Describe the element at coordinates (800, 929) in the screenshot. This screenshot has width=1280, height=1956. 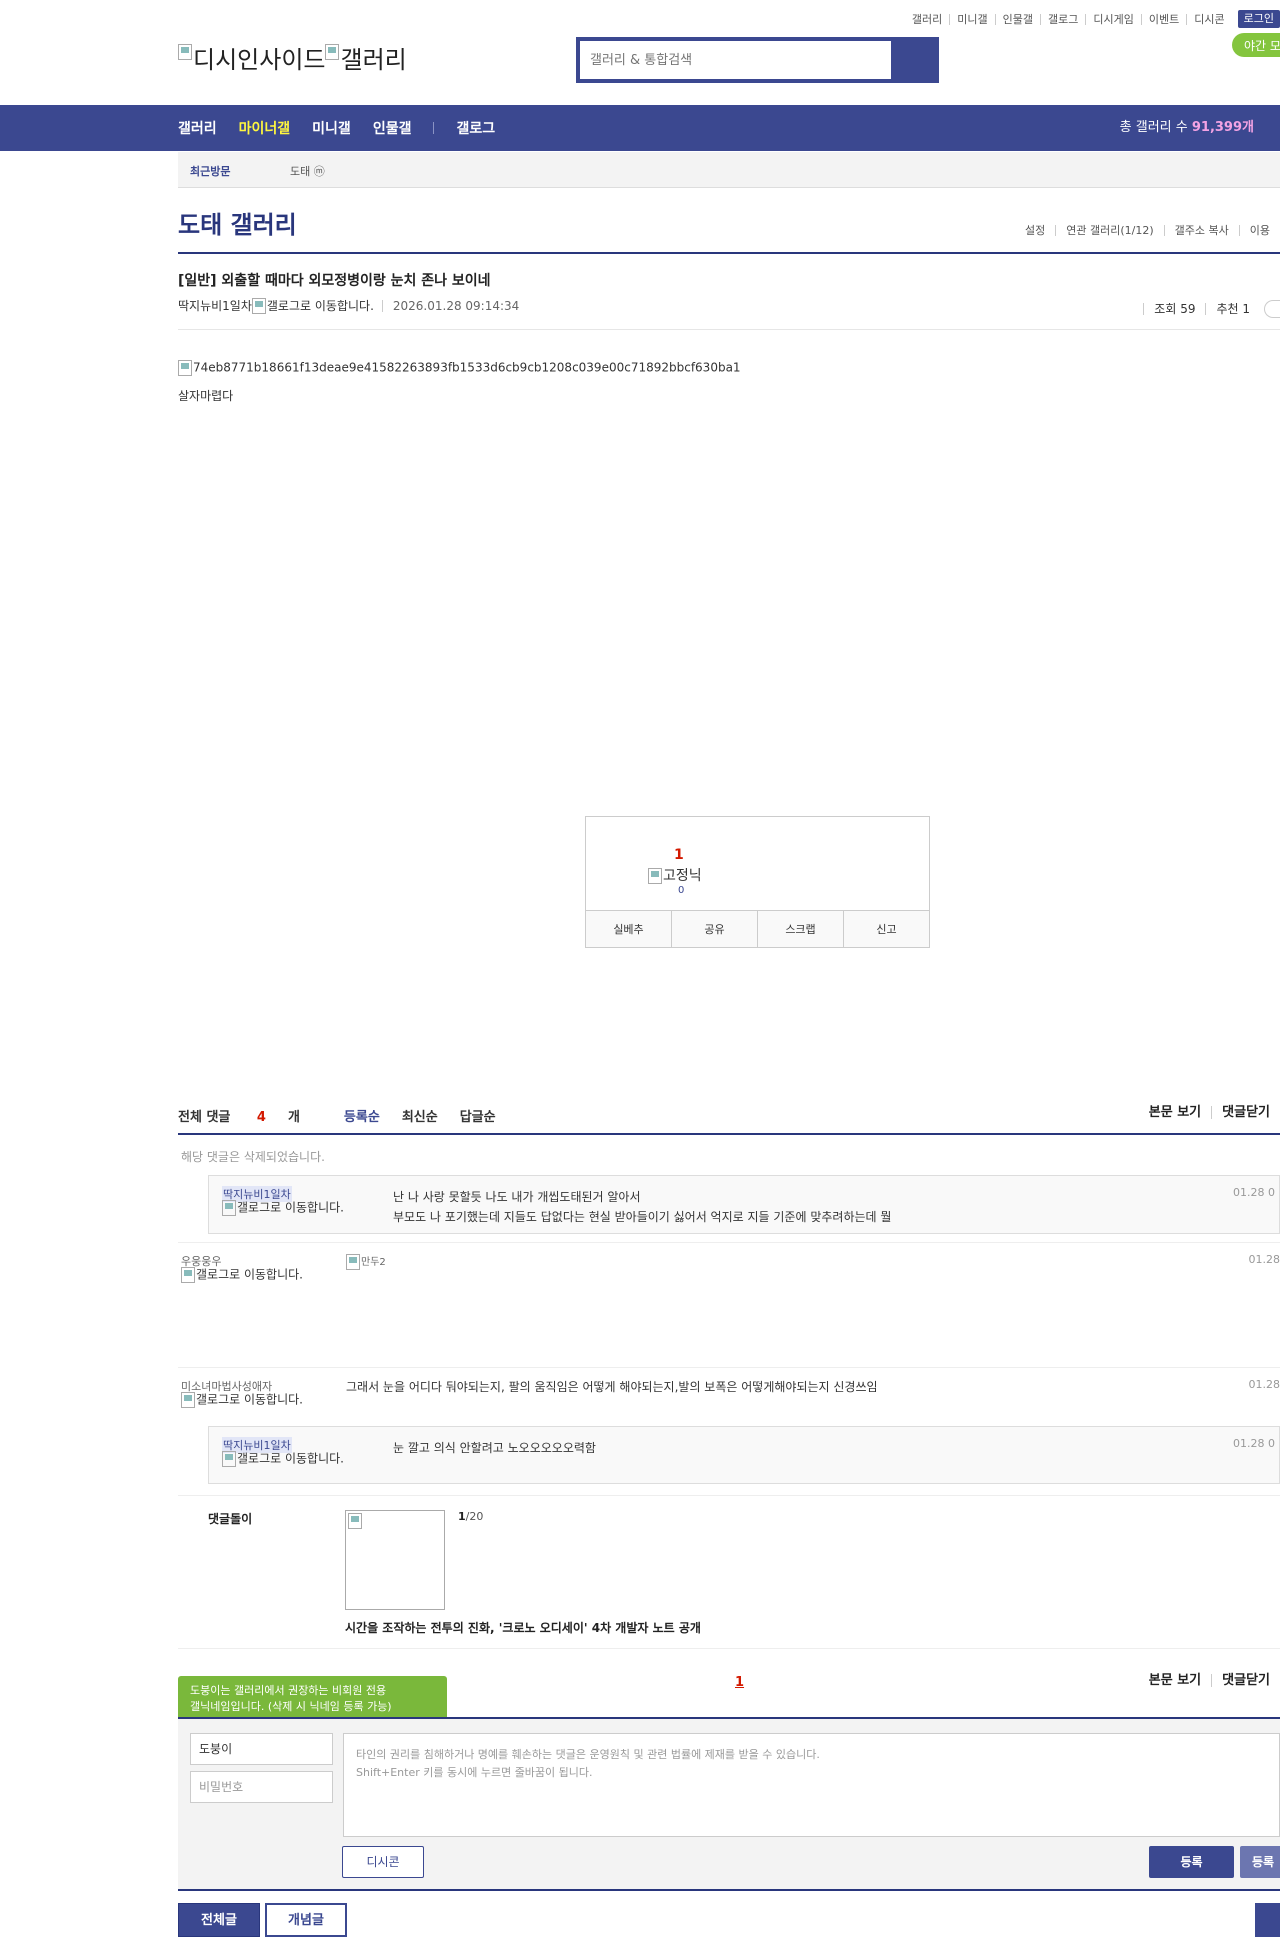
I see `scrap-button: 스크랩` at that location.